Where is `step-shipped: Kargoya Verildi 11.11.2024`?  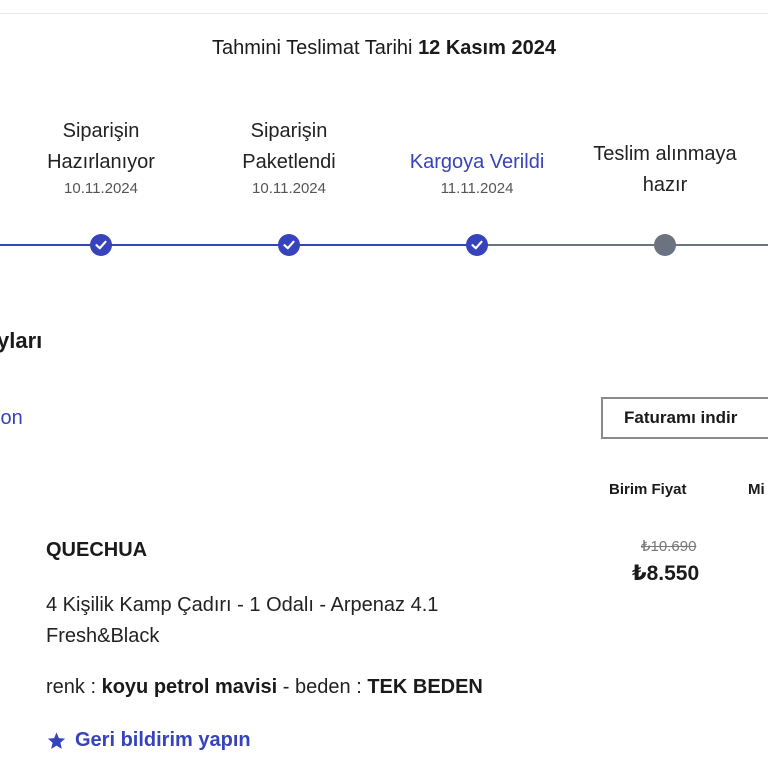 step-shipped: Kargoya Verildi 11.11.2024 is located at coordinates (477, 173).